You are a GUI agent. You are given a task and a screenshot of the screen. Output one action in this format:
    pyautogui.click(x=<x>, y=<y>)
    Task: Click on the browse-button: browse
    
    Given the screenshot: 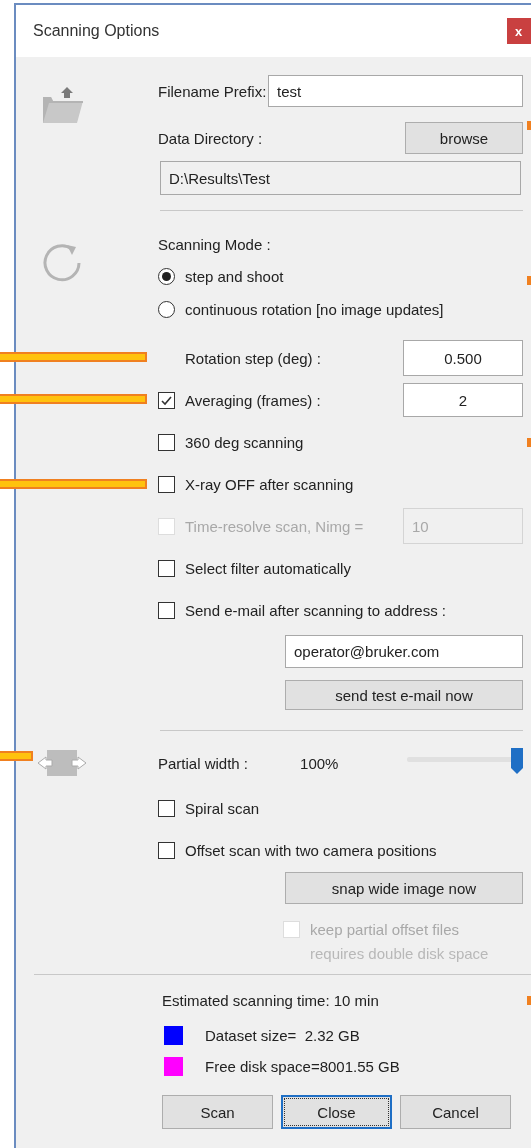 What is the action you would take?
    pyautogui.click(x=464, y=138)
    